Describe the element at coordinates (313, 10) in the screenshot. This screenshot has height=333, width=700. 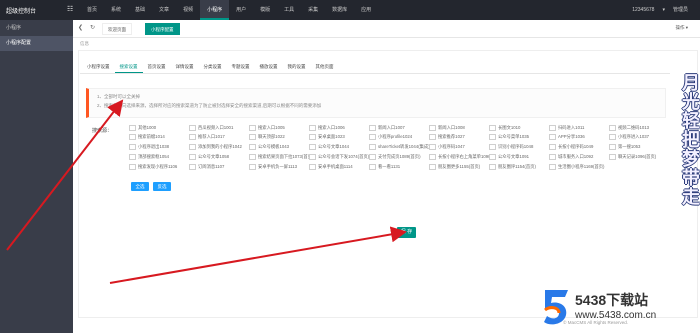
I see `nav-collect: 采集` at that location.